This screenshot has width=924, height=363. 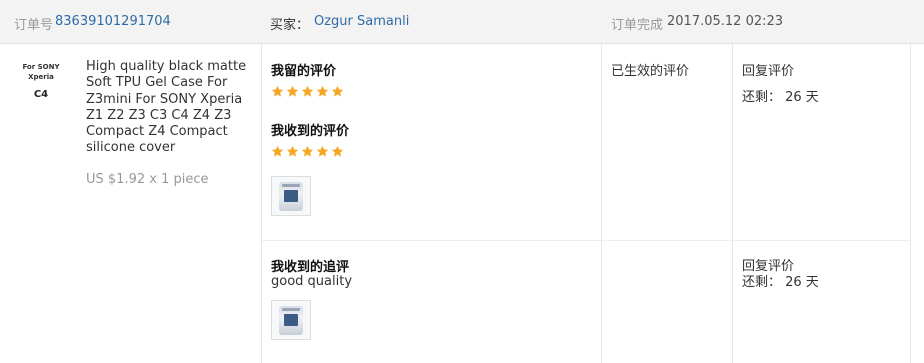 What do you see at coordinates (780, 97) in the screenshot?
I see `days-remaining: 还剩： 26 天` at bounding box center [780, 97].